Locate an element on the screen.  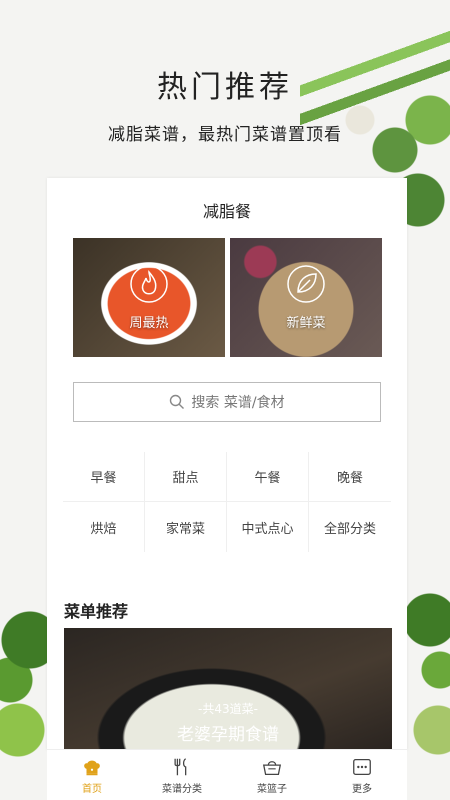
category-lunch: 午餐 is located at coordinates (268, 477).